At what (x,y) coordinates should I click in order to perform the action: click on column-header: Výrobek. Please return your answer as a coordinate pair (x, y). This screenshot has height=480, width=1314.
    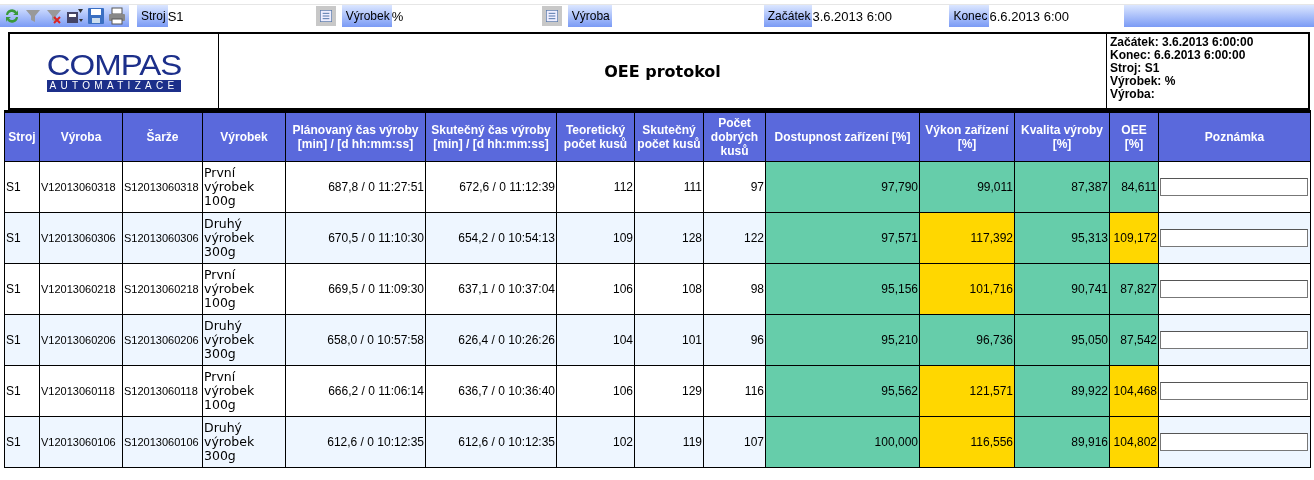
    Looking at the image, I should click on (244, 136).